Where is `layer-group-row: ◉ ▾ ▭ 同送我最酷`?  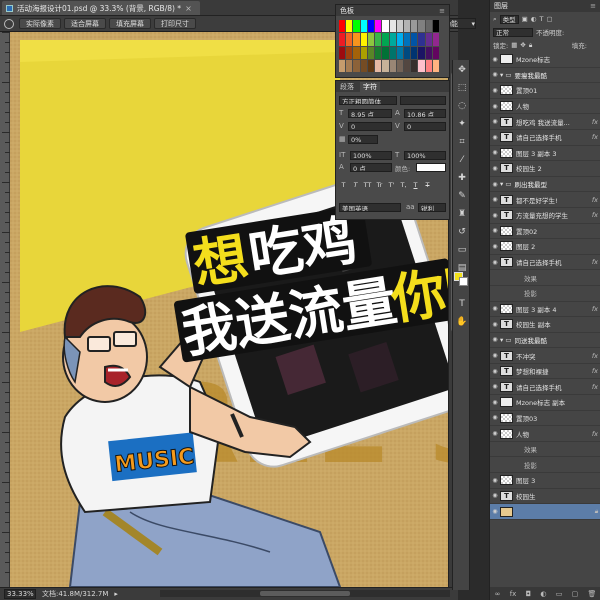
layer-group-row: ◉ ▾ ▭ 同送我最酷 is located at coordinates (545, 341).